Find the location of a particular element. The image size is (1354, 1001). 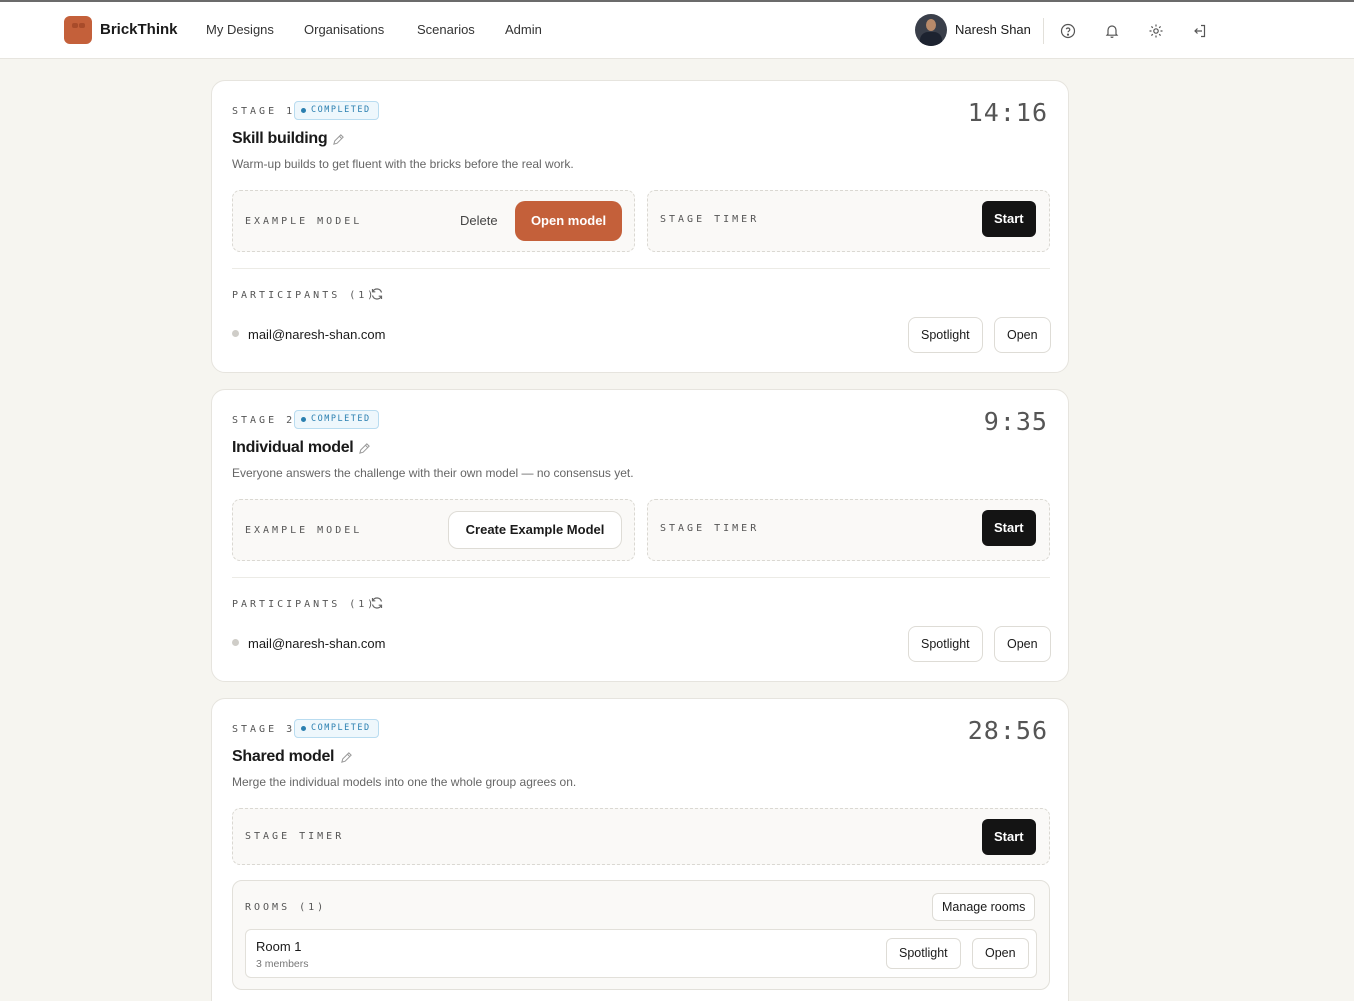

room-member-count: 3 members is located at coordinates (282, 964).